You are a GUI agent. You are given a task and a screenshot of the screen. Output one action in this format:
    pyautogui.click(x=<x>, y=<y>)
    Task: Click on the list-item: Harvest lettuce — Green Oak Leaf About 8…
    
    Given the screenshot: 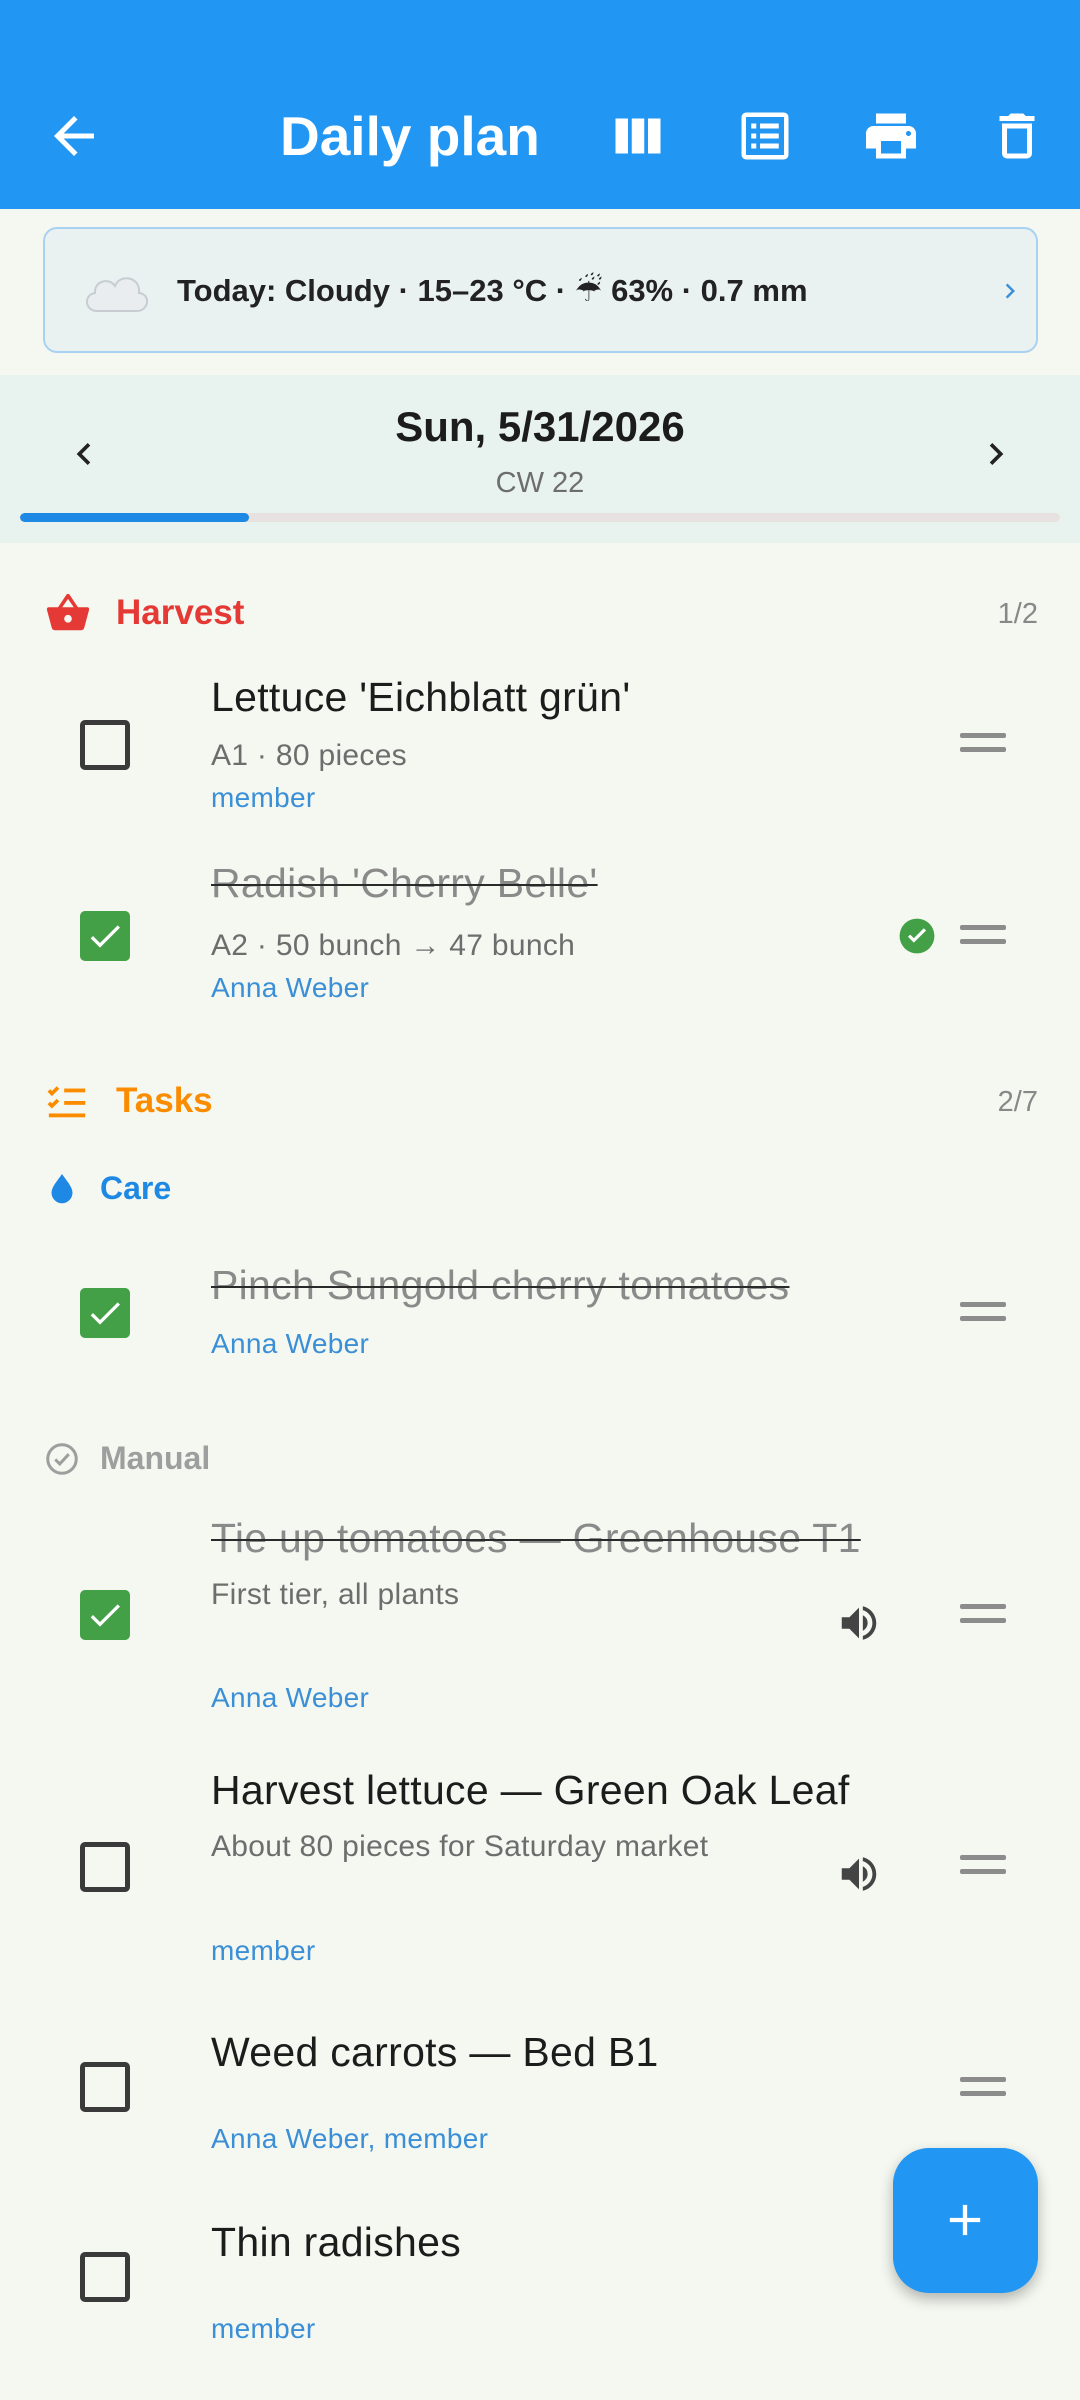 What is the action you would take?
    pyautogui.click(x=540, y=1867)
    